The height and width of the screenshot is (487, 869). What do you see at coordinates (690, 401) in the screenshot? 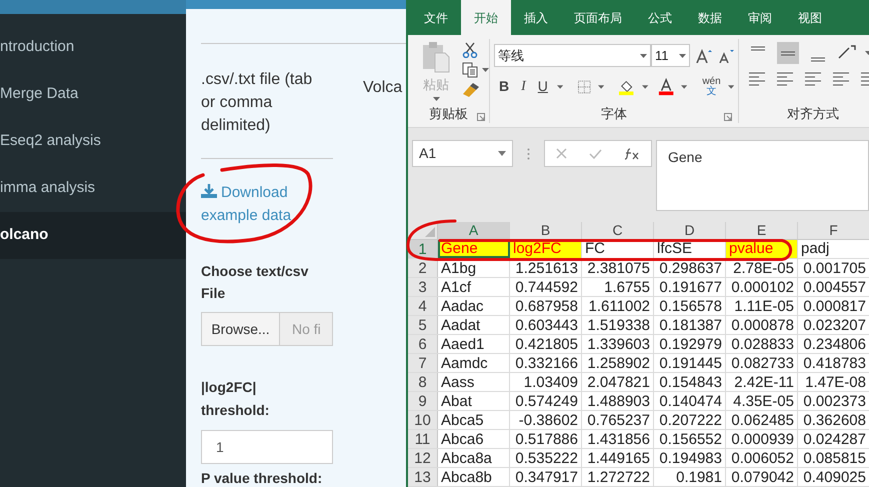
I see `table-cell: 0.140474` at bounding box center [690, 401].